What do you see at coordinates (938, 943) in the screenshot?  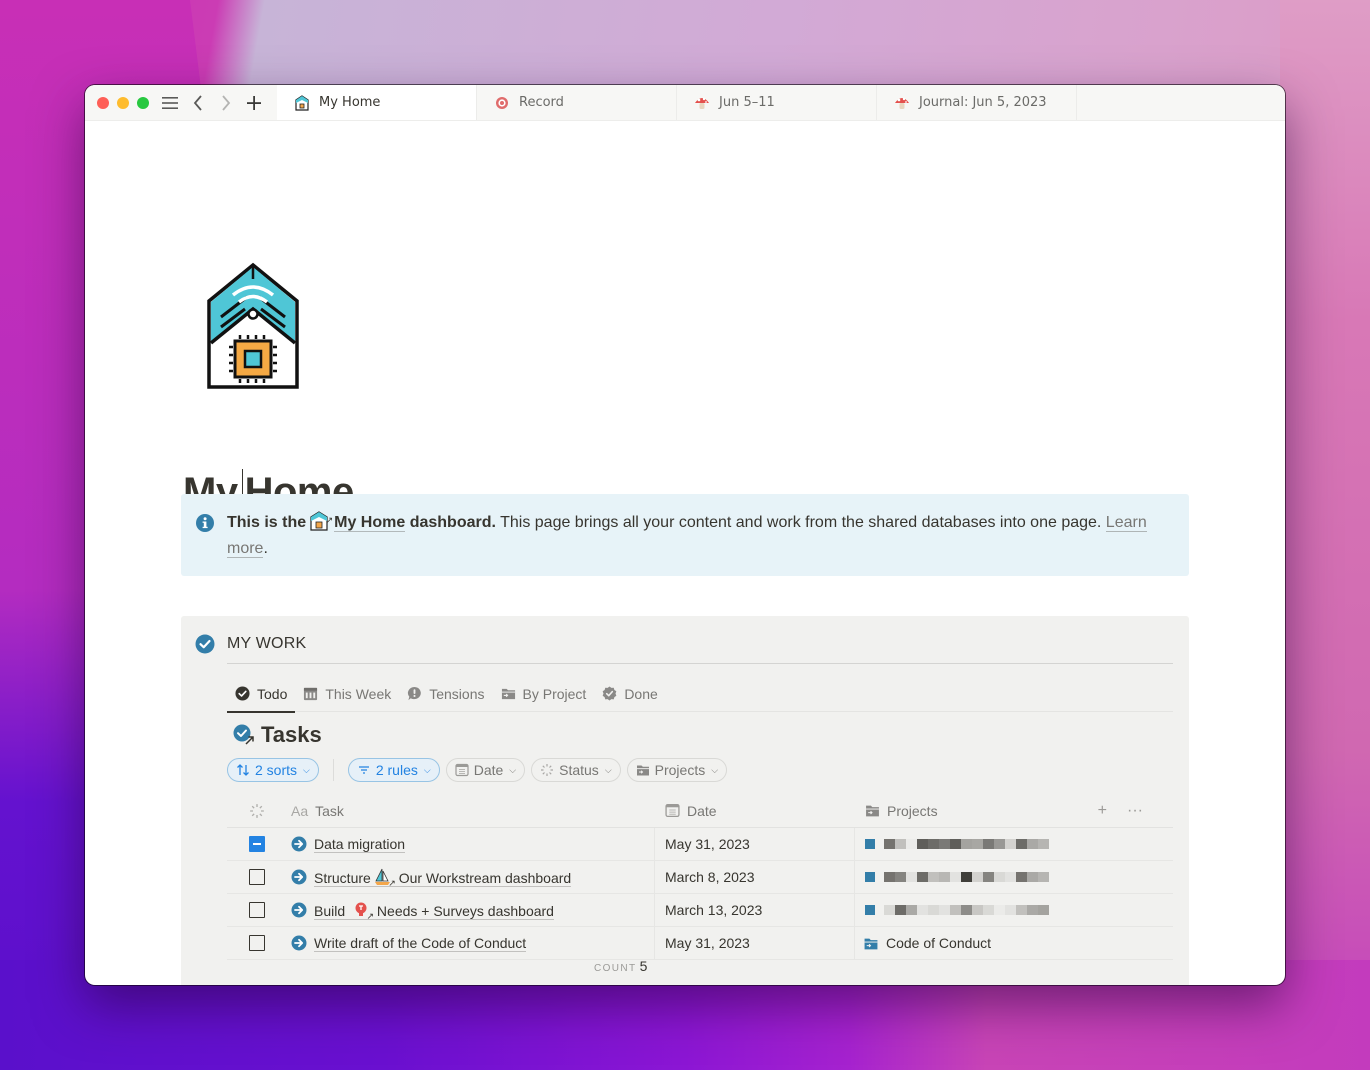 I see `project-link: Code of Conduct` at bounding box center [938, 943].